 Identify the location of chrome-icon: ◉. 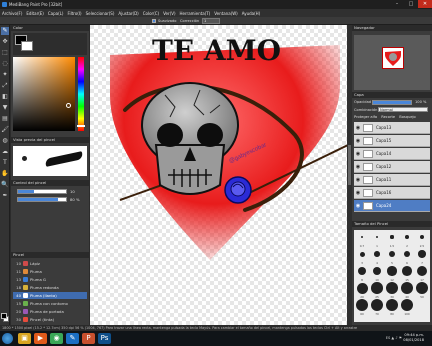
(56, 338).